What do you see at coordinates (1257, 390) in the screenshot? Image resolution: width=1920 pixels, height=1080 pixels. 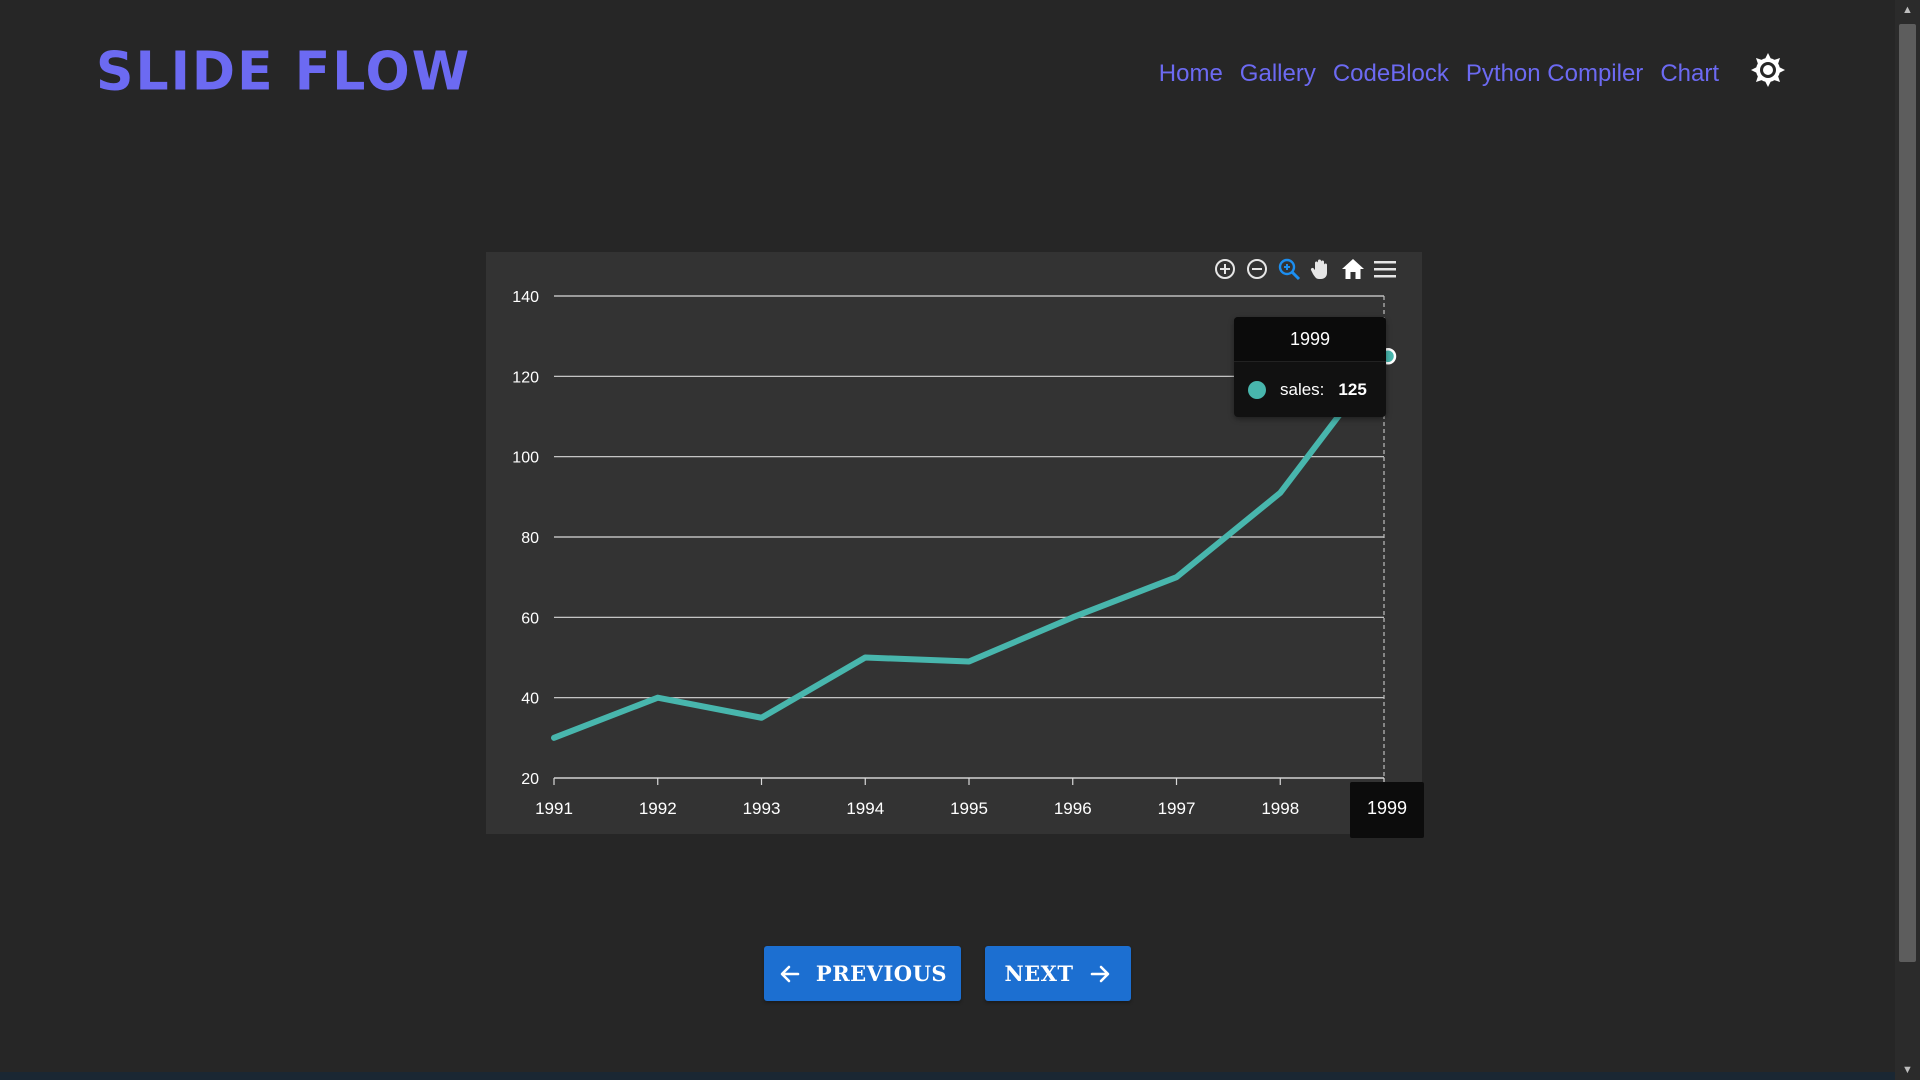 I see `series-marker-icon` at bounding box center [1257, 390].